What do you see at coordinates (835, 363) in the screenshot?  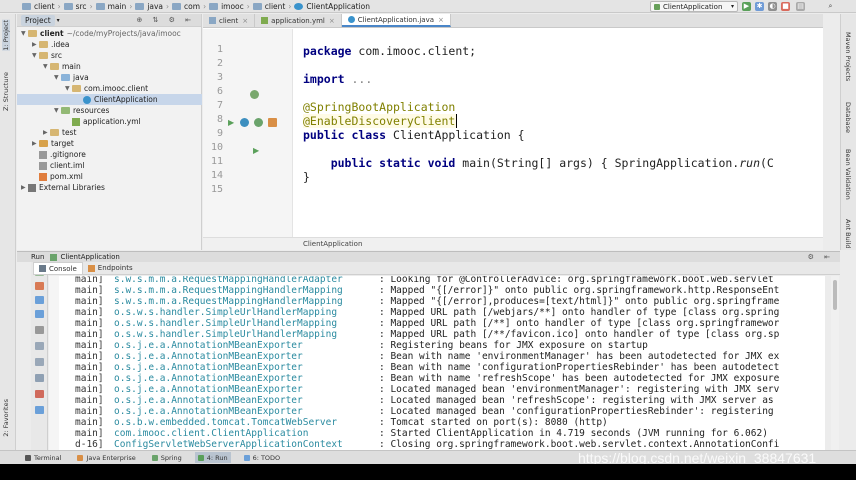 I see `console-scrollbar` at bounding box center [835, 363].